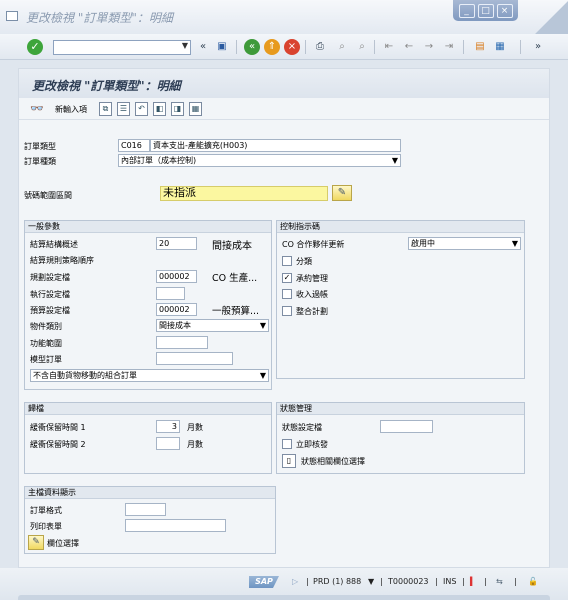 The image size is (568, 600). I want to click on last-page-icon: ⇥, so click(449, 47).